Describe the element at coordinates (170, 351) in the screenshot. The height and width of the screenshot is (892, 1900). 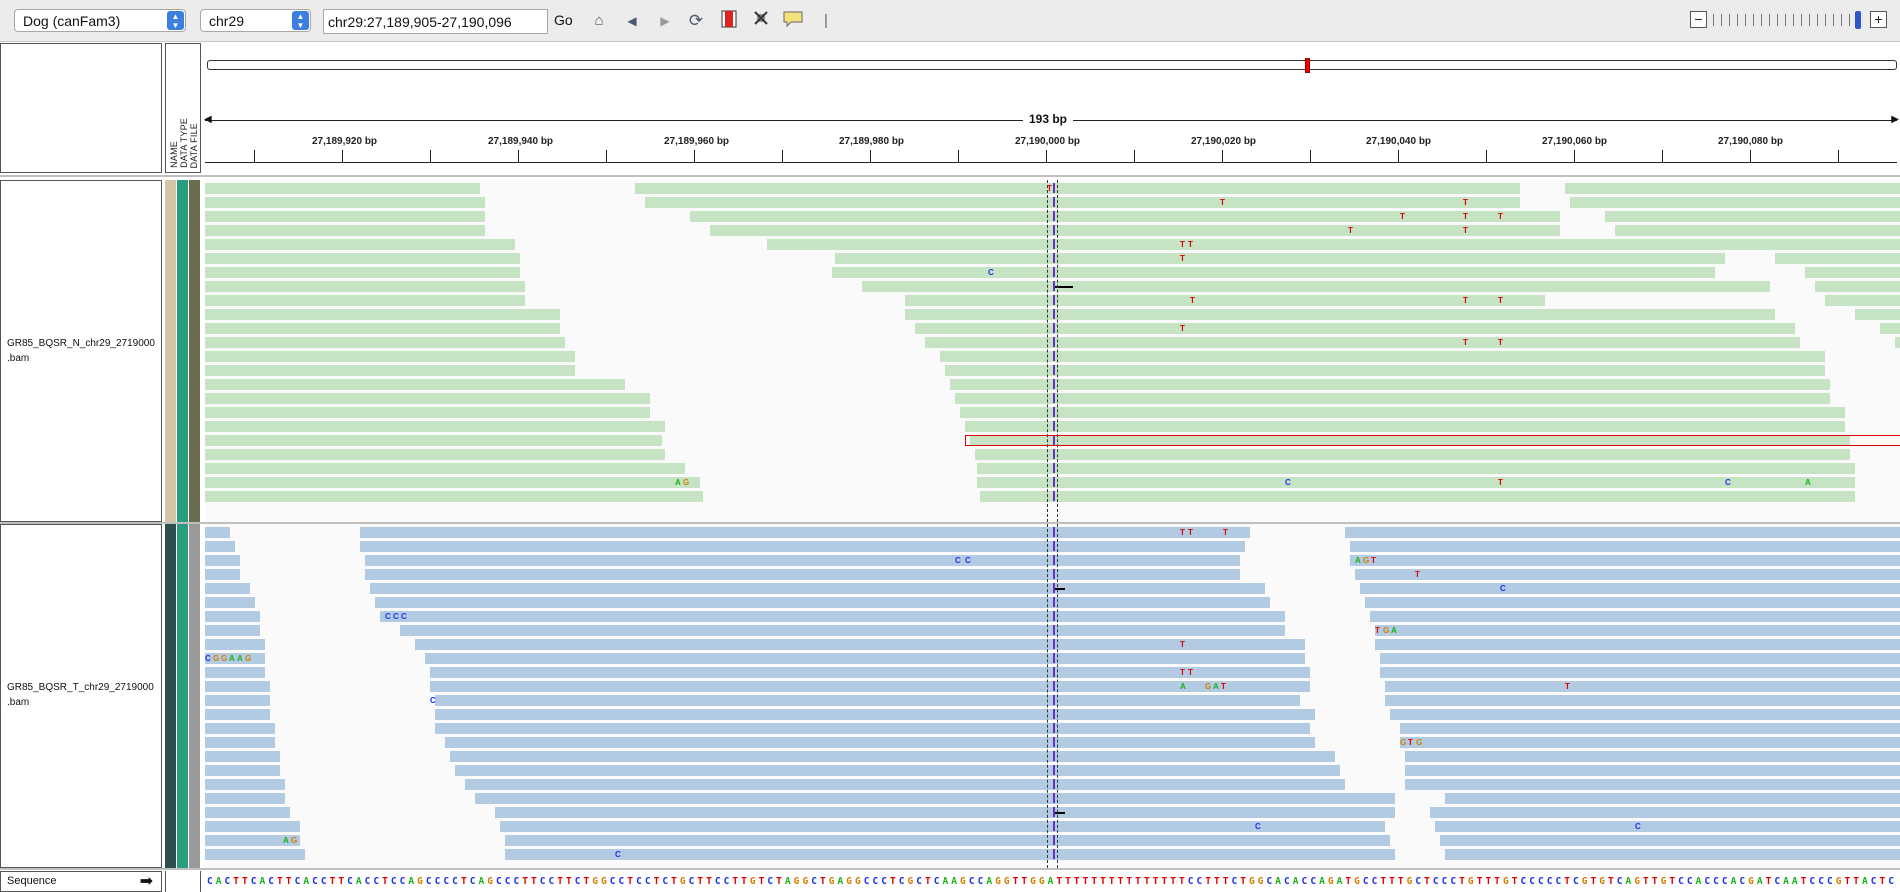
I see `attr-cell-normal-name` at that location.